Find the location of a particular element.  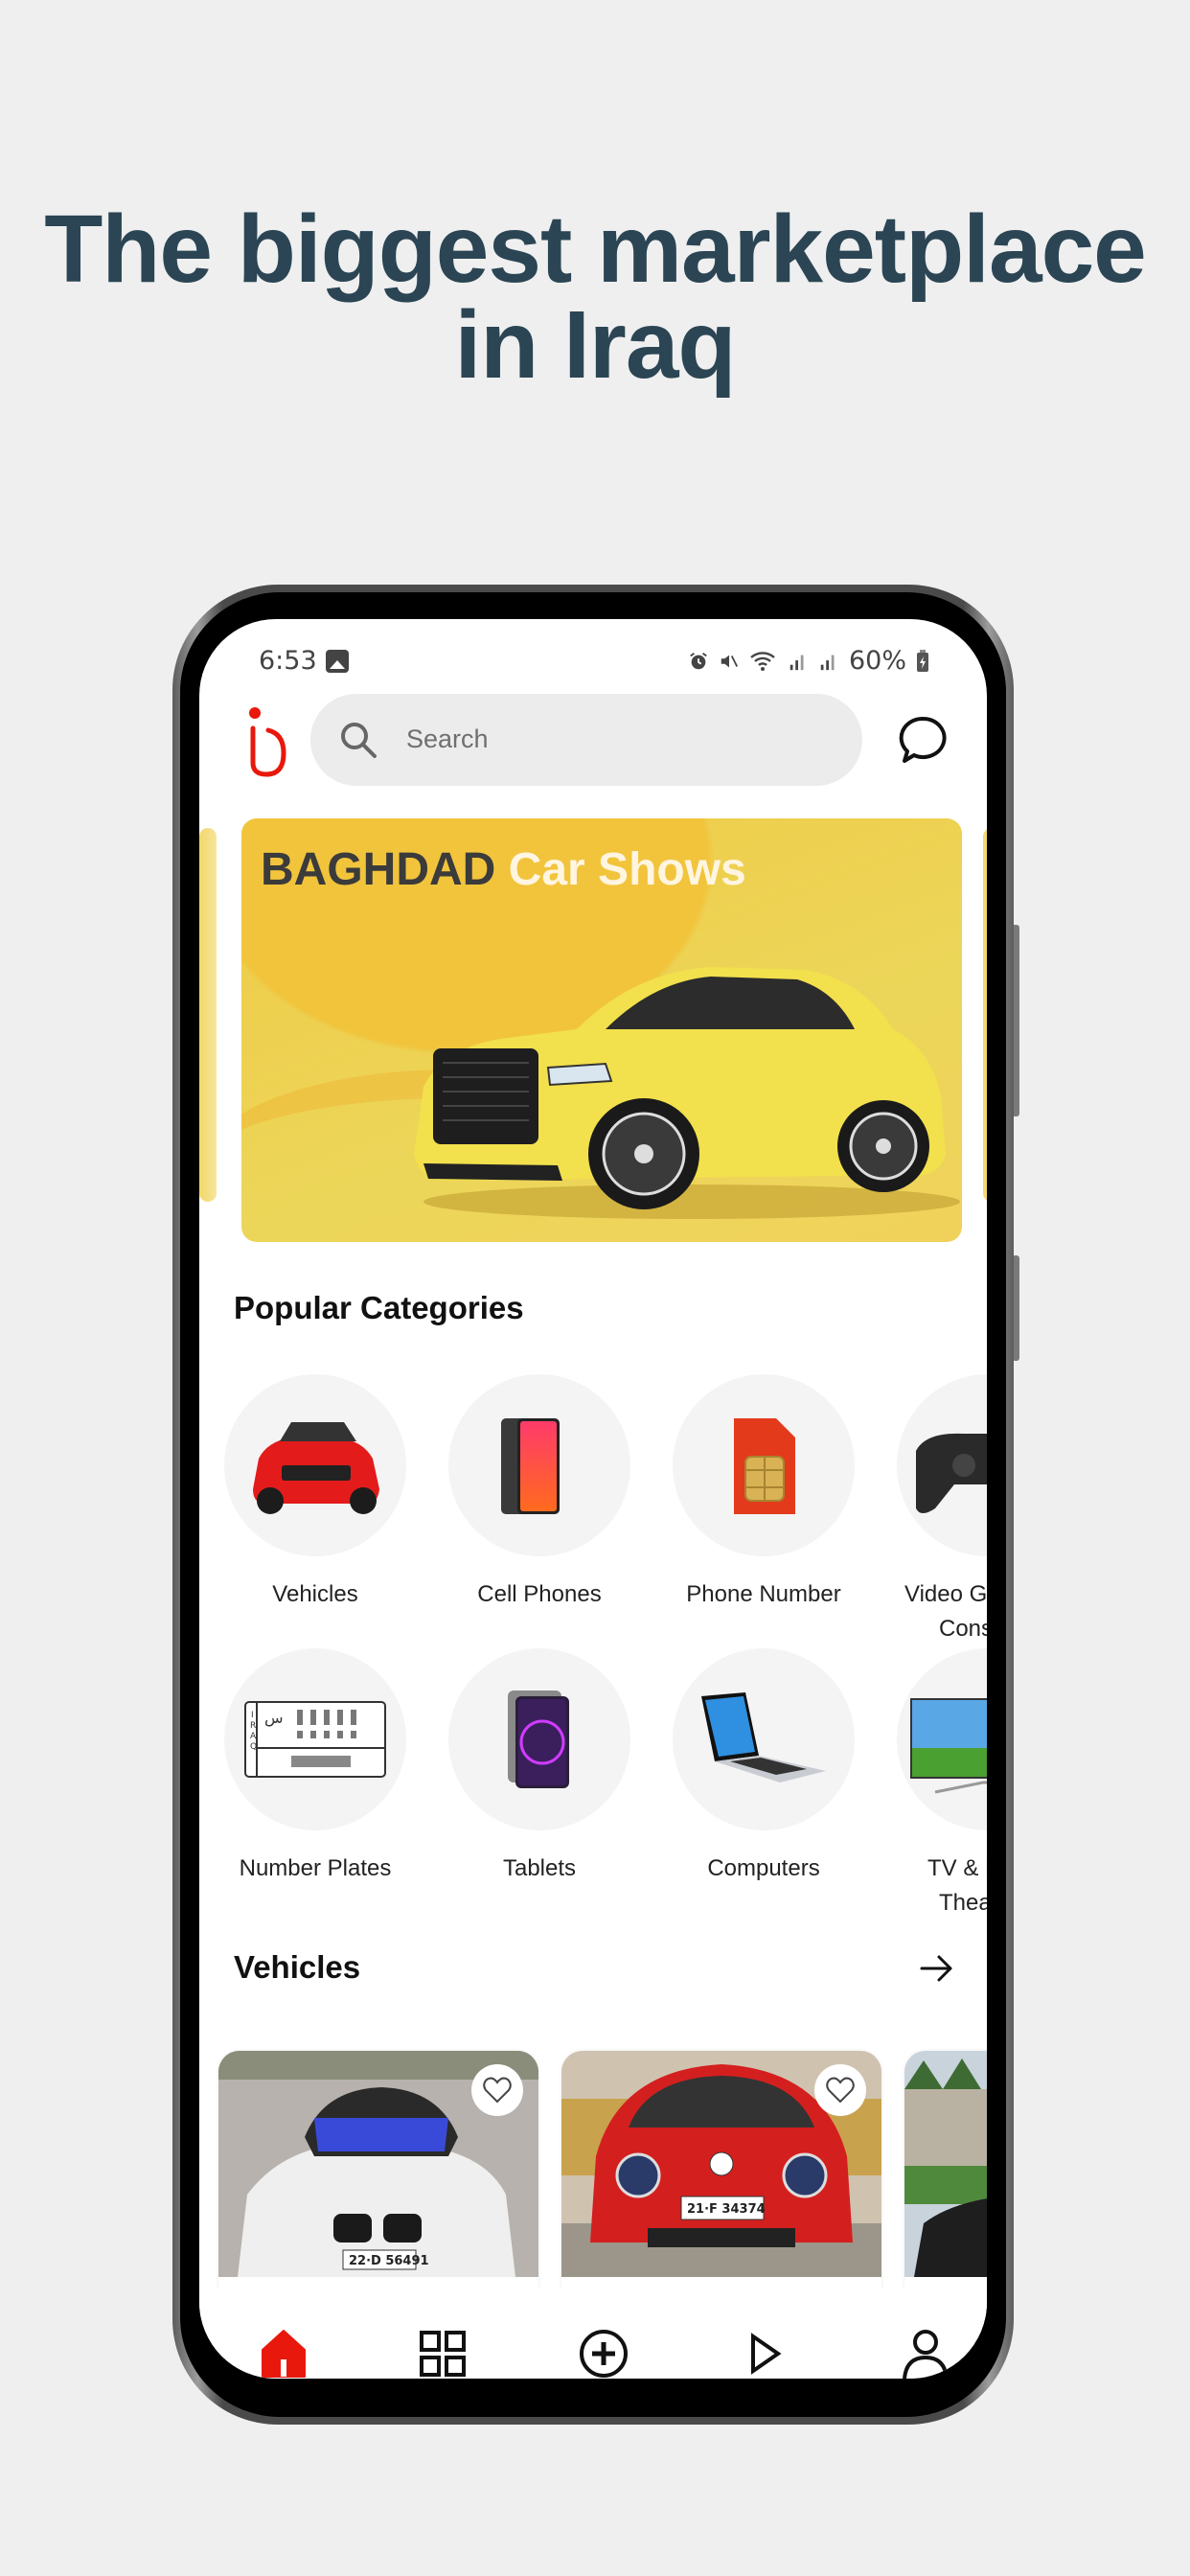

category-tv-home-theater: TV & Ho Theat is located at coordinates (942, 1784).